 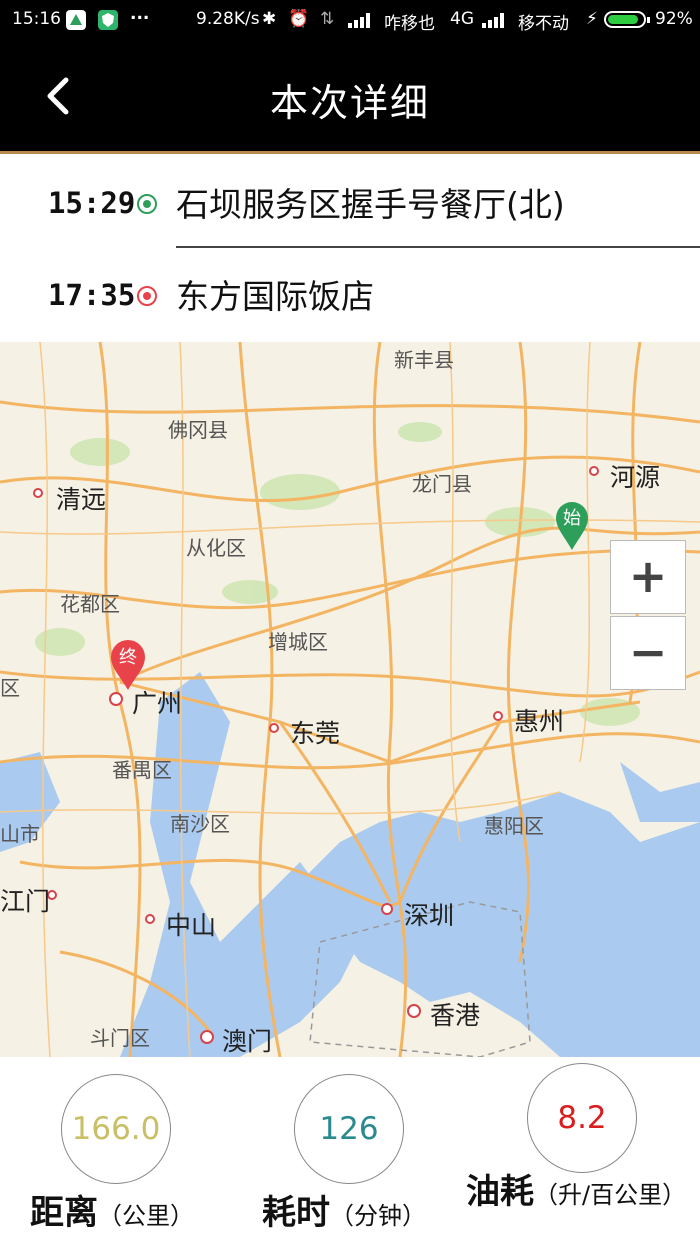 I want to click on trip-divider, so click(x=438, y=247).